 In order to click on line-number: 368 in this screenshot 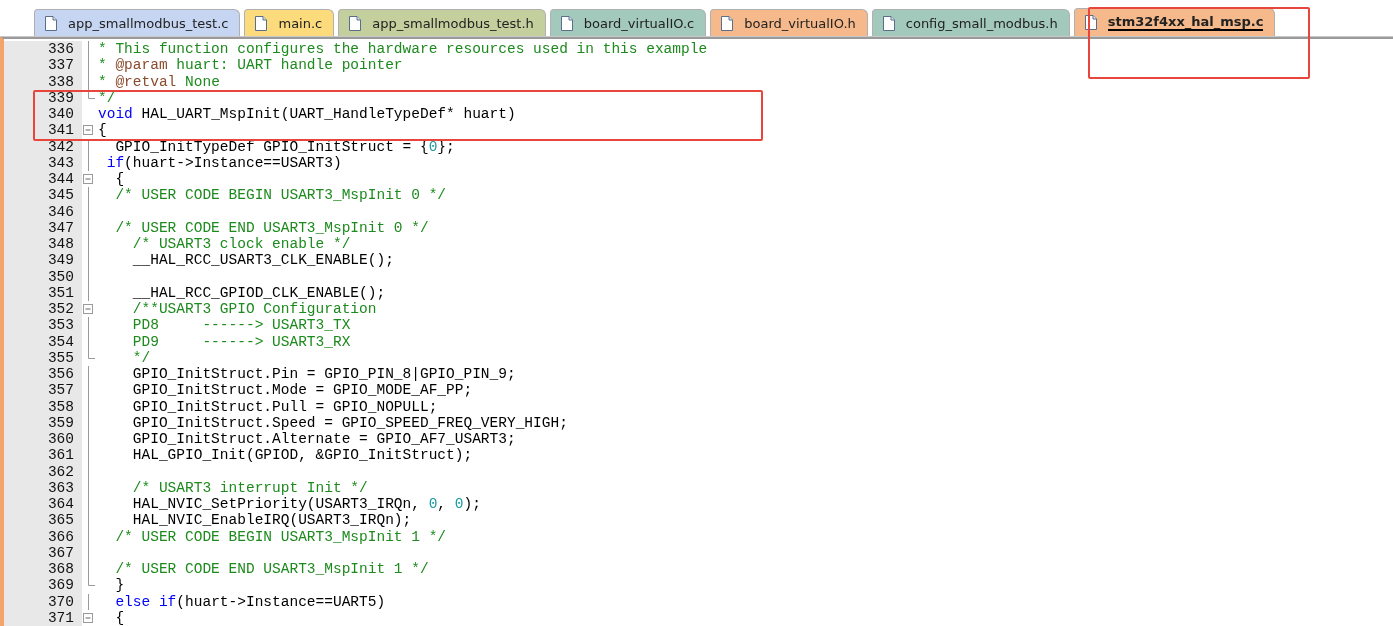, I will do `click(43, 569)`.